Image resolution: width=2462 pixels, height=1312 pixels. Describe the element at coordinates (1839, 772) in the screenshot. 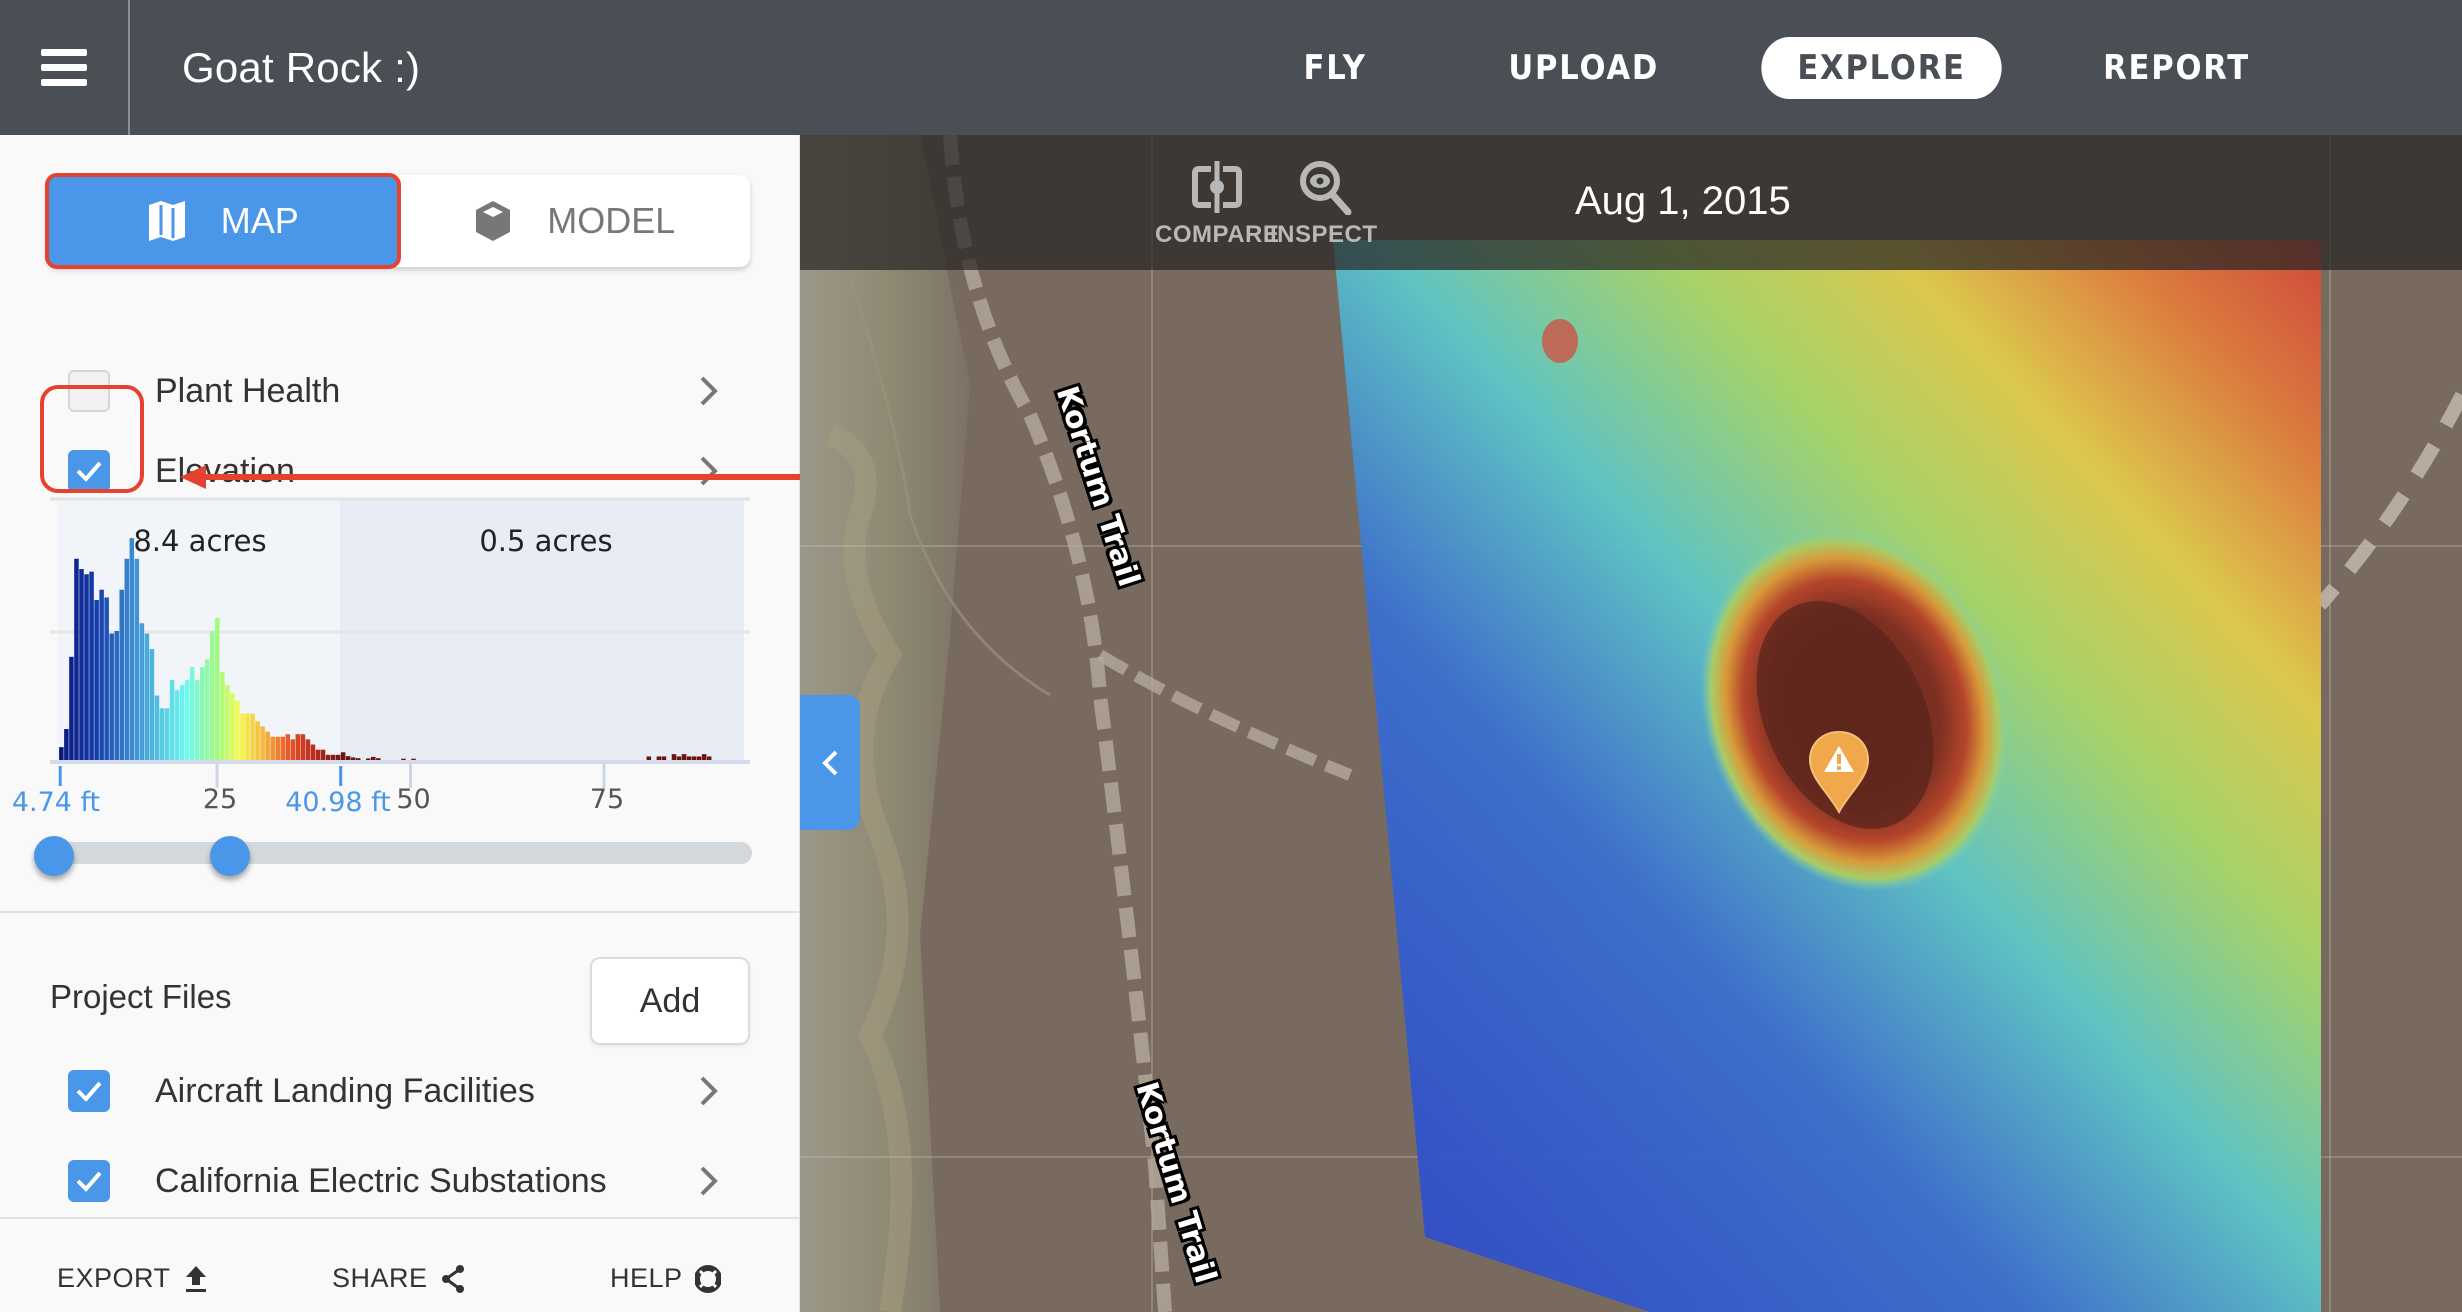

I see `warning-pin-icon` at that location.